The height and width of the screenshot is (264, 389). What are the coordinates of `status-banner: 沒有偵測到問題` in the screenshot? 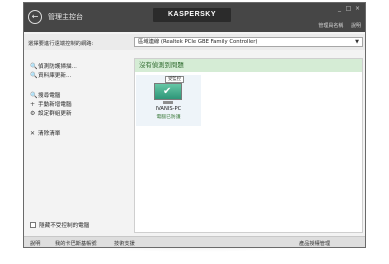 It's located at (248, 65).